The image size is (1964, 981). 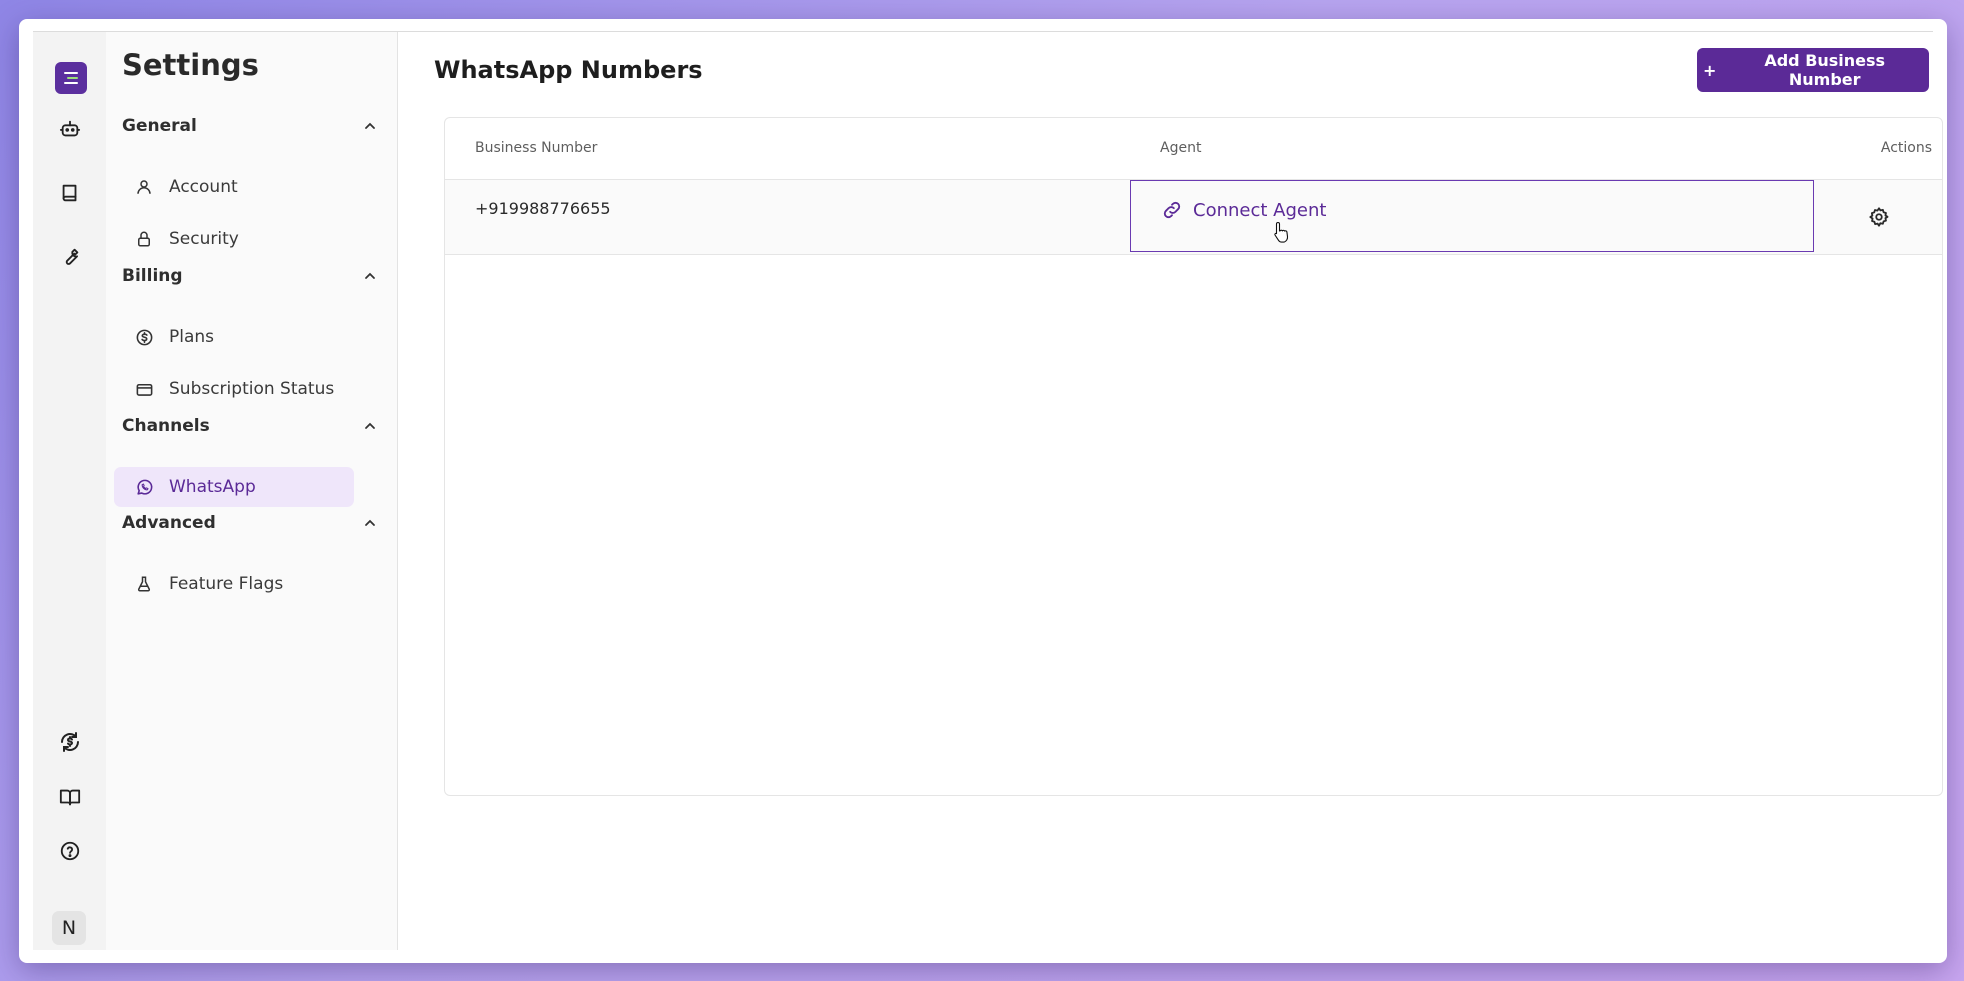 I want to click on flask-icon, so click(x=144, y=584).